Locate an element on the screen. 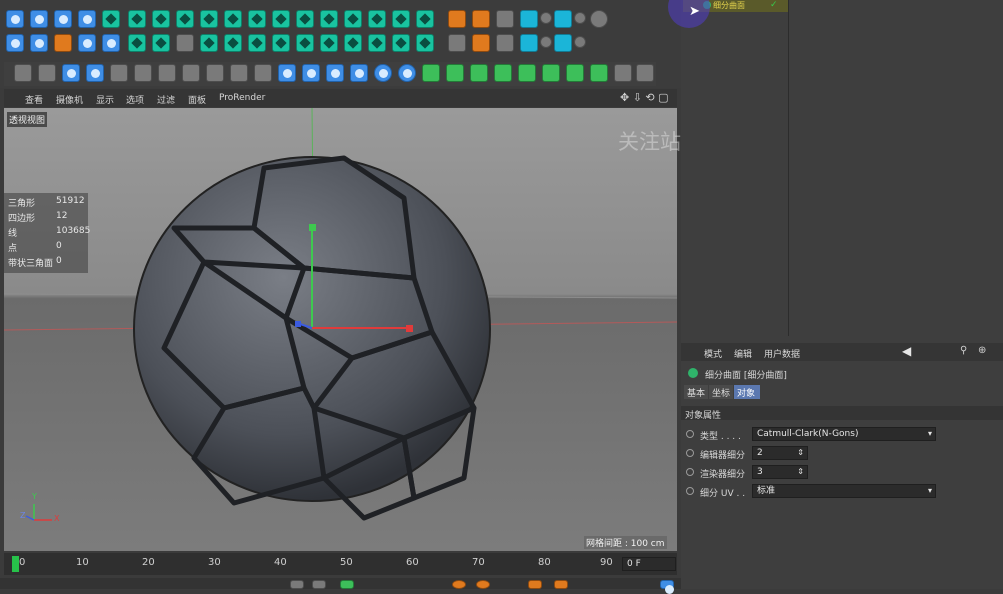 This screenshot has width=1003, height=594. attributes-menu-edit: 编辑 is located at coordinates (743, 353).